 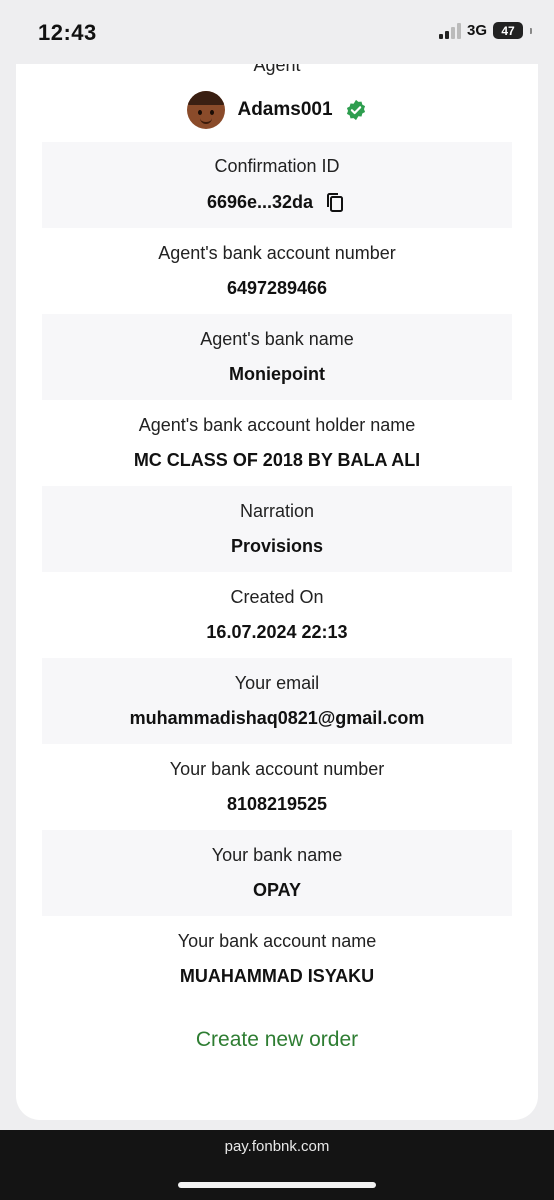 I want to click on detail-row-your-account-number: Your bank account number 8108219525, so click(x=277, y=787).